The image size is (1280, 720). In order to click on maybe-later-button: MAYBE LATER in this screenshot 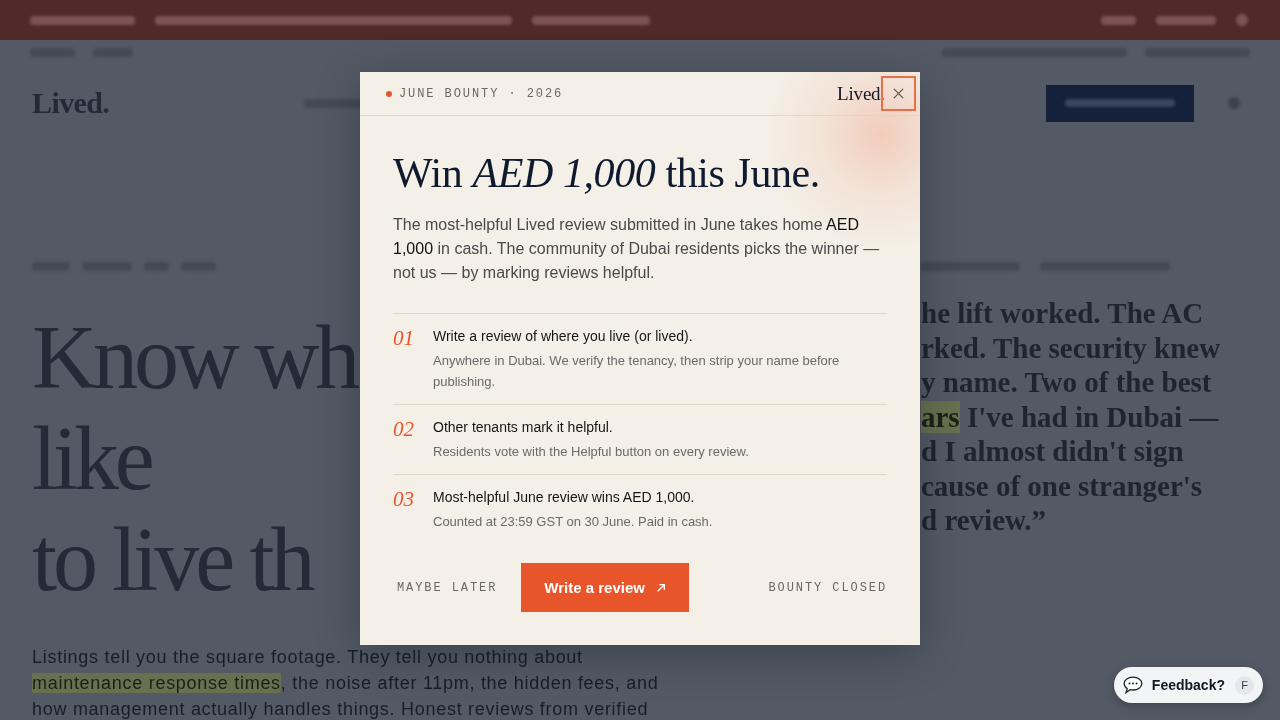, I will do `click(447, 587)`.